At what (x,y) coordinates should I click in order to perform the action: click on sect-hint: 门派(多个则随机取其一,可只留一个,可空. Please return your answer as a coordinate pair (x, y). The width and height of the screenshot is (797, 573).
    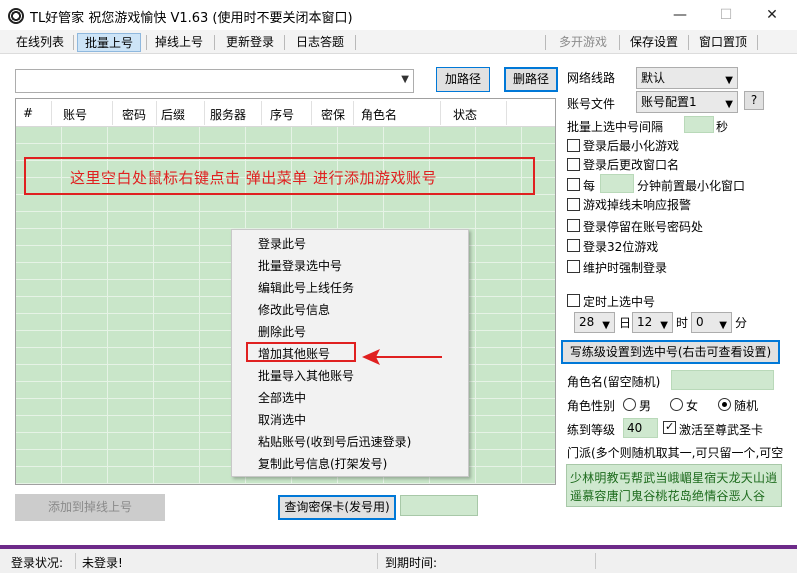
    Looking at the image, I should click on (675, 453).